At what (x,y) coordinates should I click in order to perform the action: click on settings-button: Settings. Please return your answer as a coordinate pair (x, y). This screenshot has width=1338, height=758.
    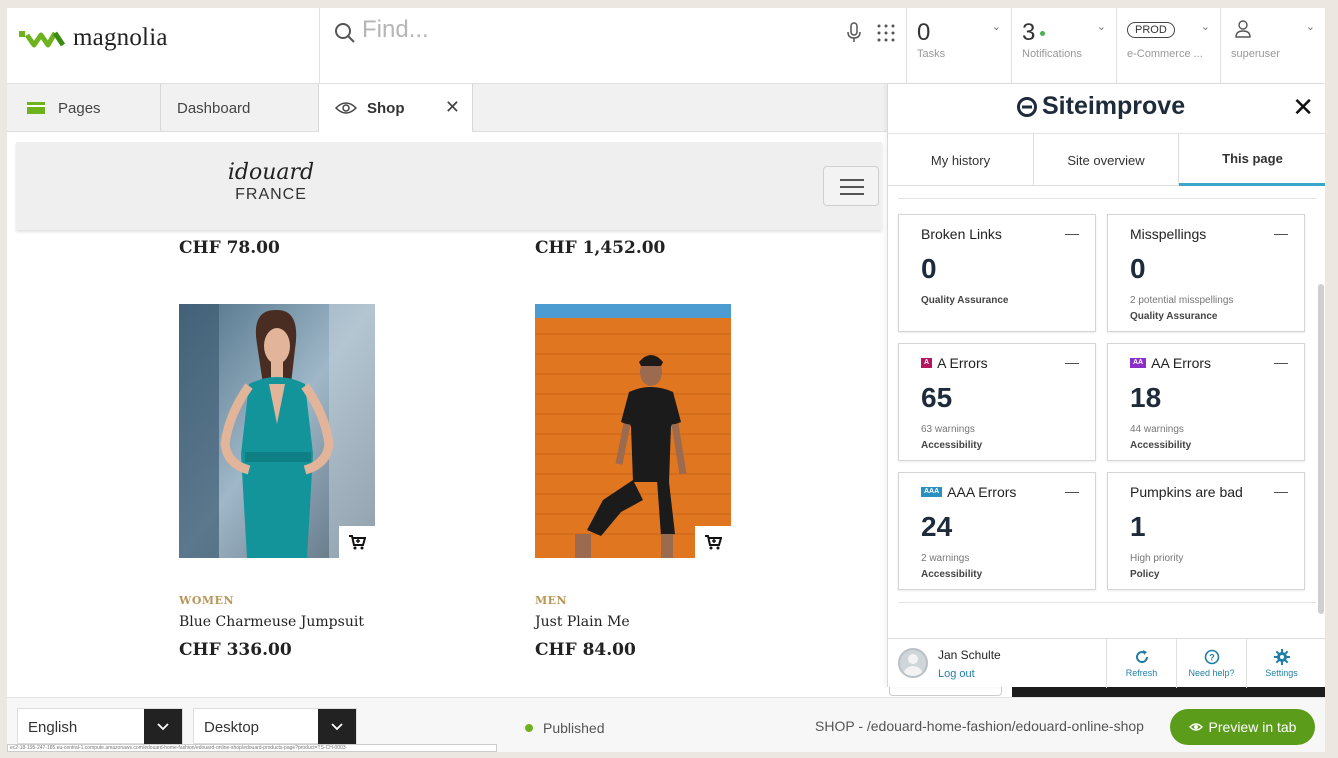
    Looking at the image, I should click on (1281, 663).